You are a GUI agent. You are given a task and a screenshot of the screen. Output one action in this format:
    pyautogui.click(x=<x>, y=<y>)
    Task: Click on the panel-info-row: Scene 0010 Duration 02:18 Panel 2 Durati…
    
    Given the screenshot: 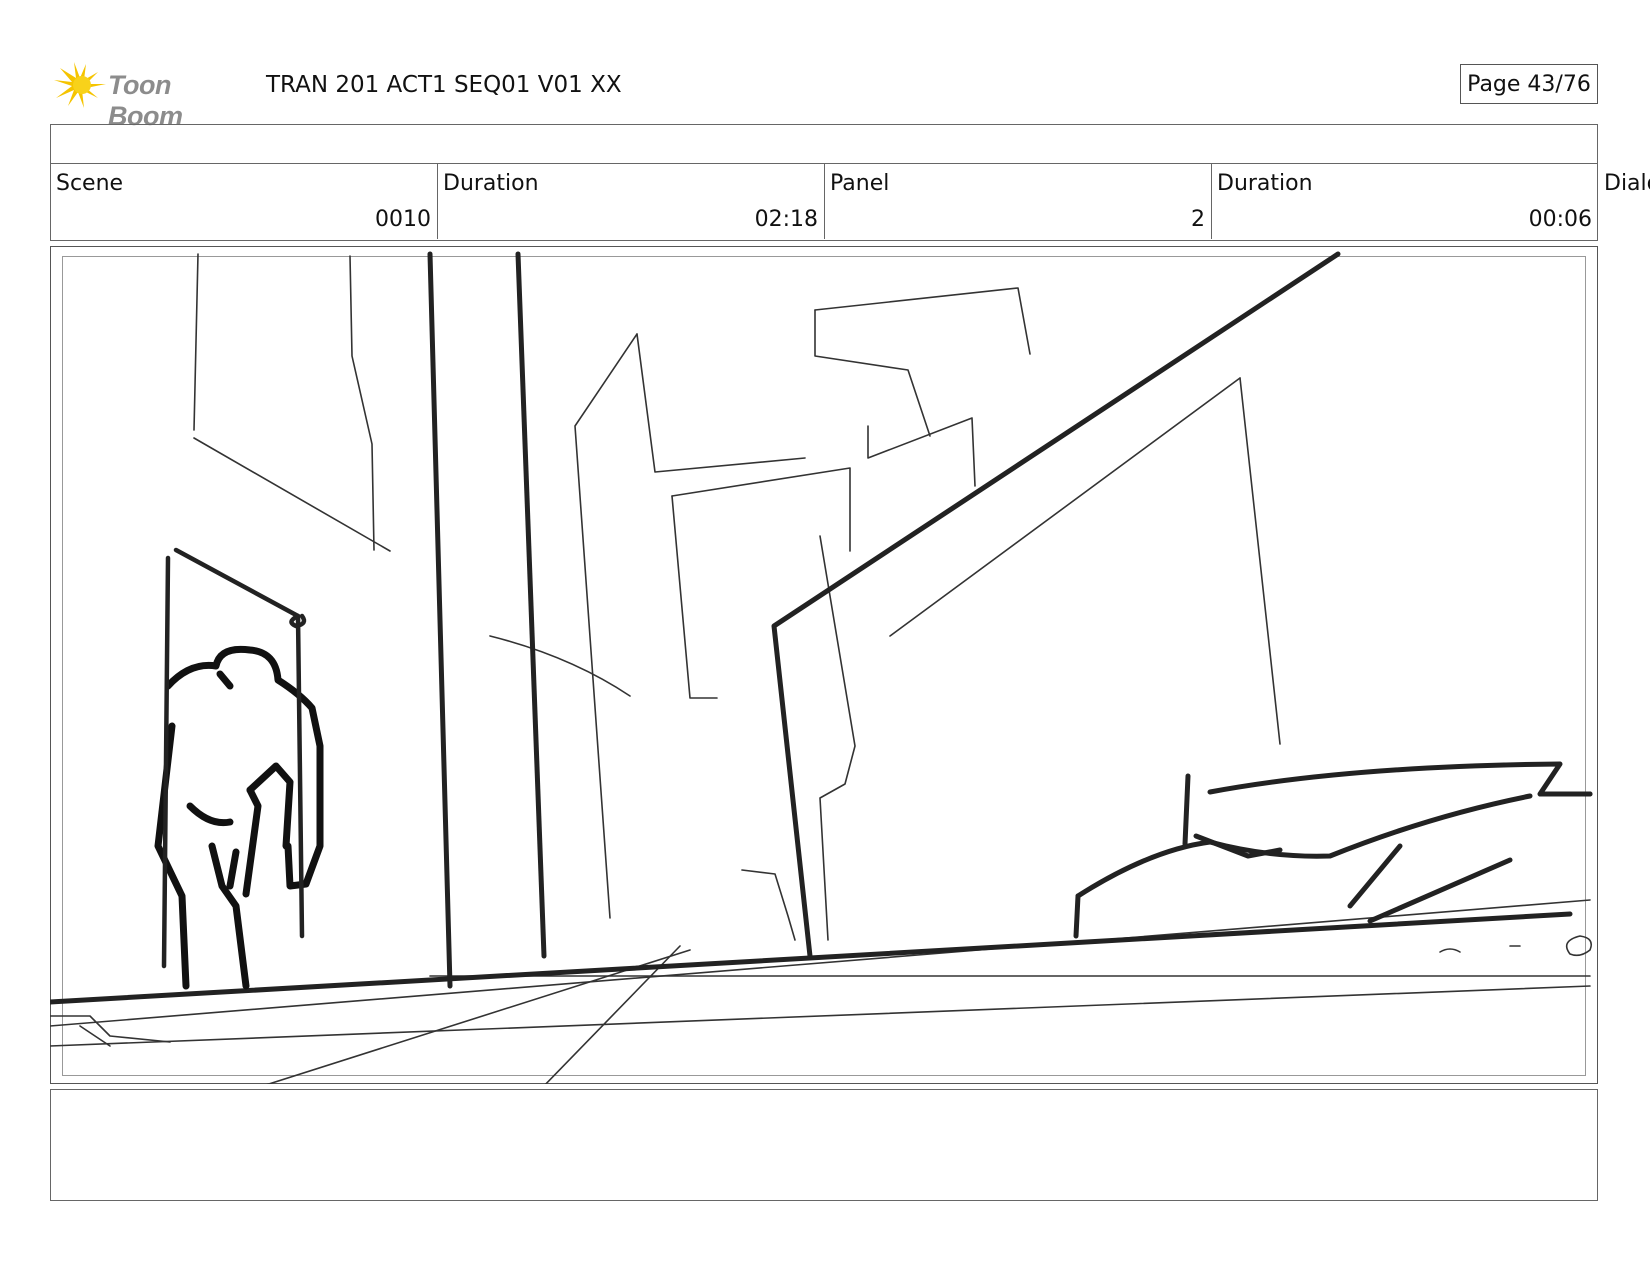 What is the action you would take?
    pyautogui.click(x=824, y=202)
    